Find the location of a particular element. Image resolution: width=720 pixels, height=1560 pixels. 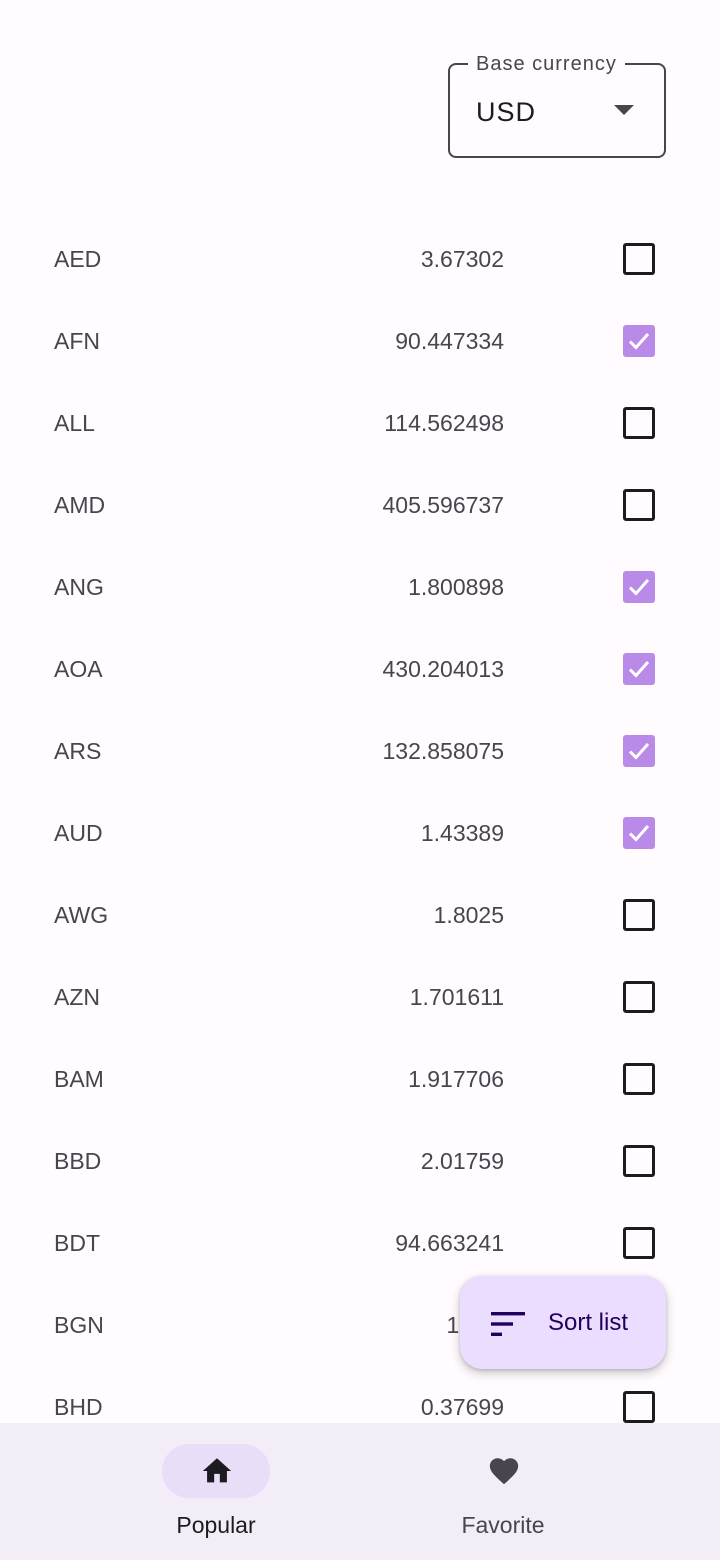

currency-code: BHD is located at coordinates (78, 1407).